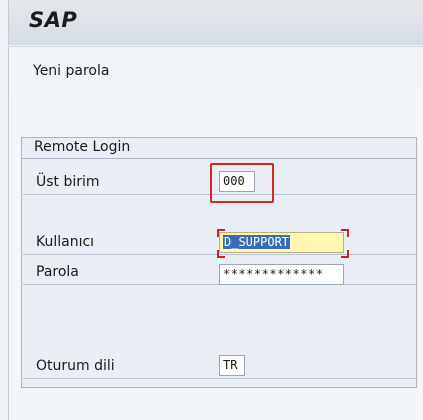  I want to click on group-title-bar: Remote Login, so click(219, 148).